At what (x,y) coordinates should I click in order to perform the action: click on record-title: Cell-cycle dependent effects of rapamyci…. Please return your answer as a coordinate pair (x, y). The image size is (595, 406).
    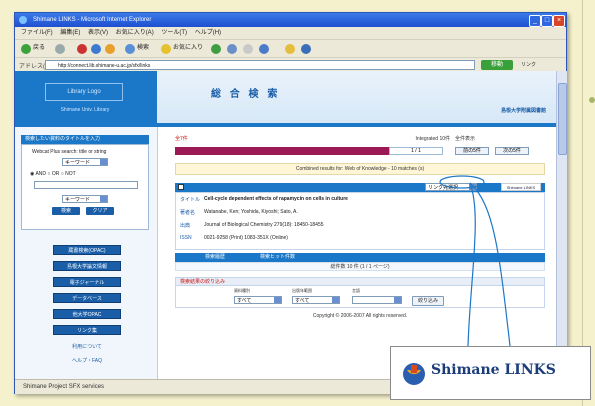
    Looking at the image, I should click on (276, 199).